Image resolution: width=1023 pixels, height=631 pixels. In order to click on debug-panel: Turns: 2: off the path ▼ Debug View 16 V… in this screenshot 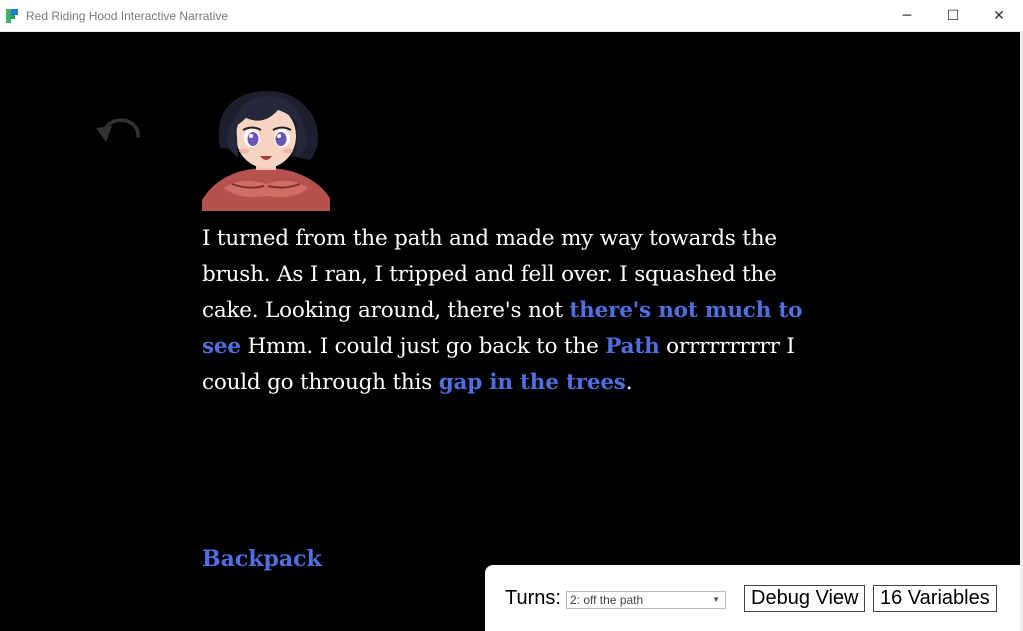, I will do `click(752, 598)`.